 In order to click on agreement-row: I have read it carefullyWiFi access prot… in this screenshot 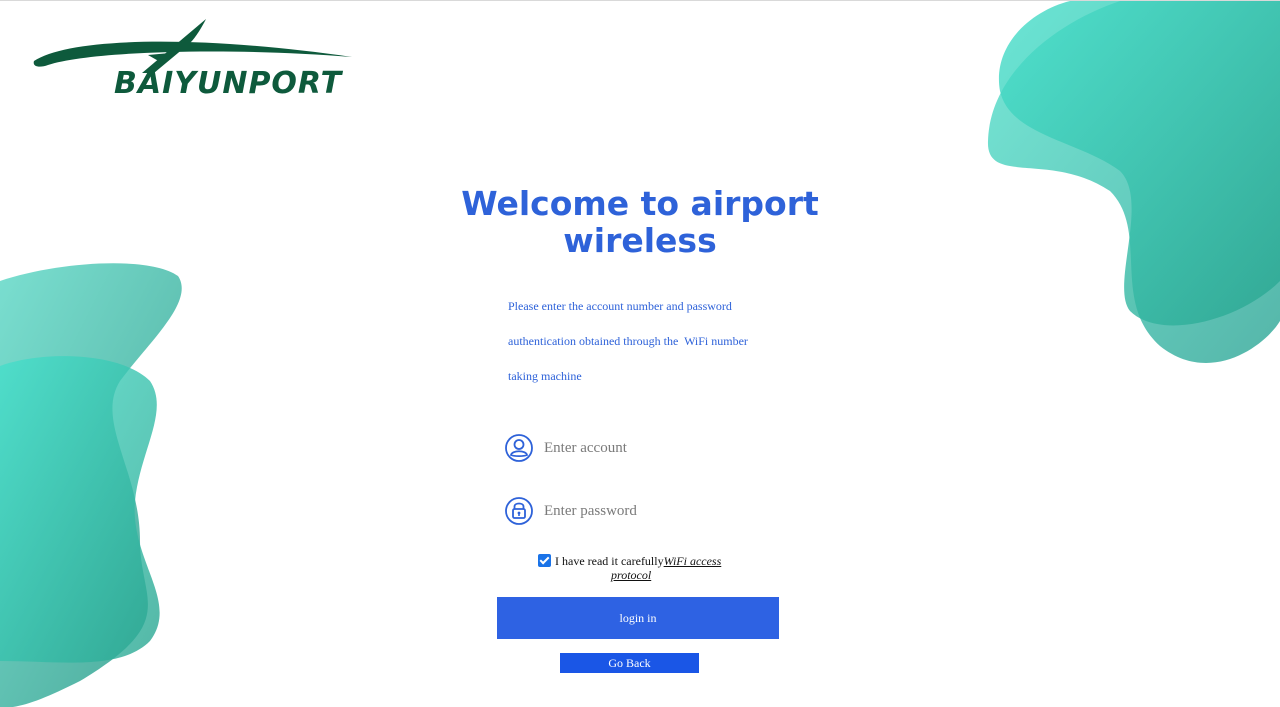, I will do `click(638, 568)`.